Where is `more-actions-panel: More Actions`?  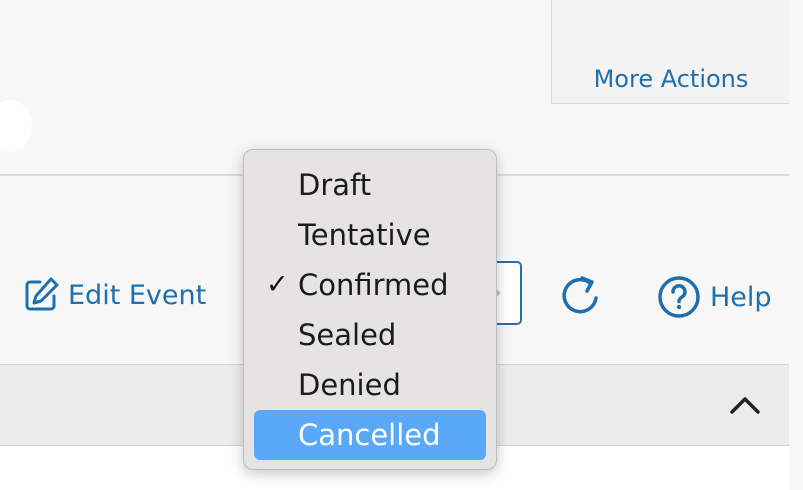 more-actions-panel: More Actions is located at coordinates (671, 52).